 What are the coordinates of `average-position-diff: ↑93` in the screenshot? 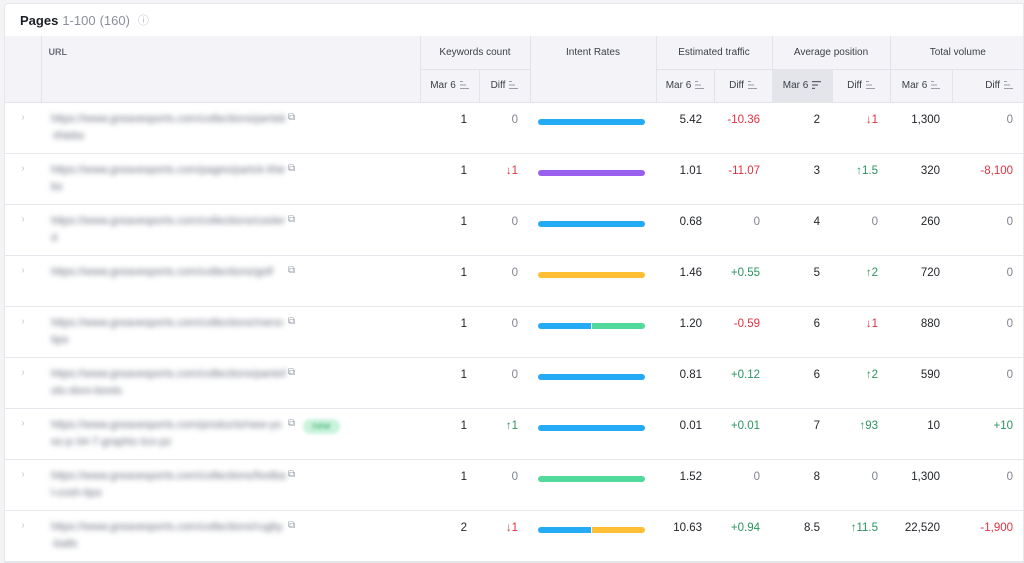 It's located at (861, 434).